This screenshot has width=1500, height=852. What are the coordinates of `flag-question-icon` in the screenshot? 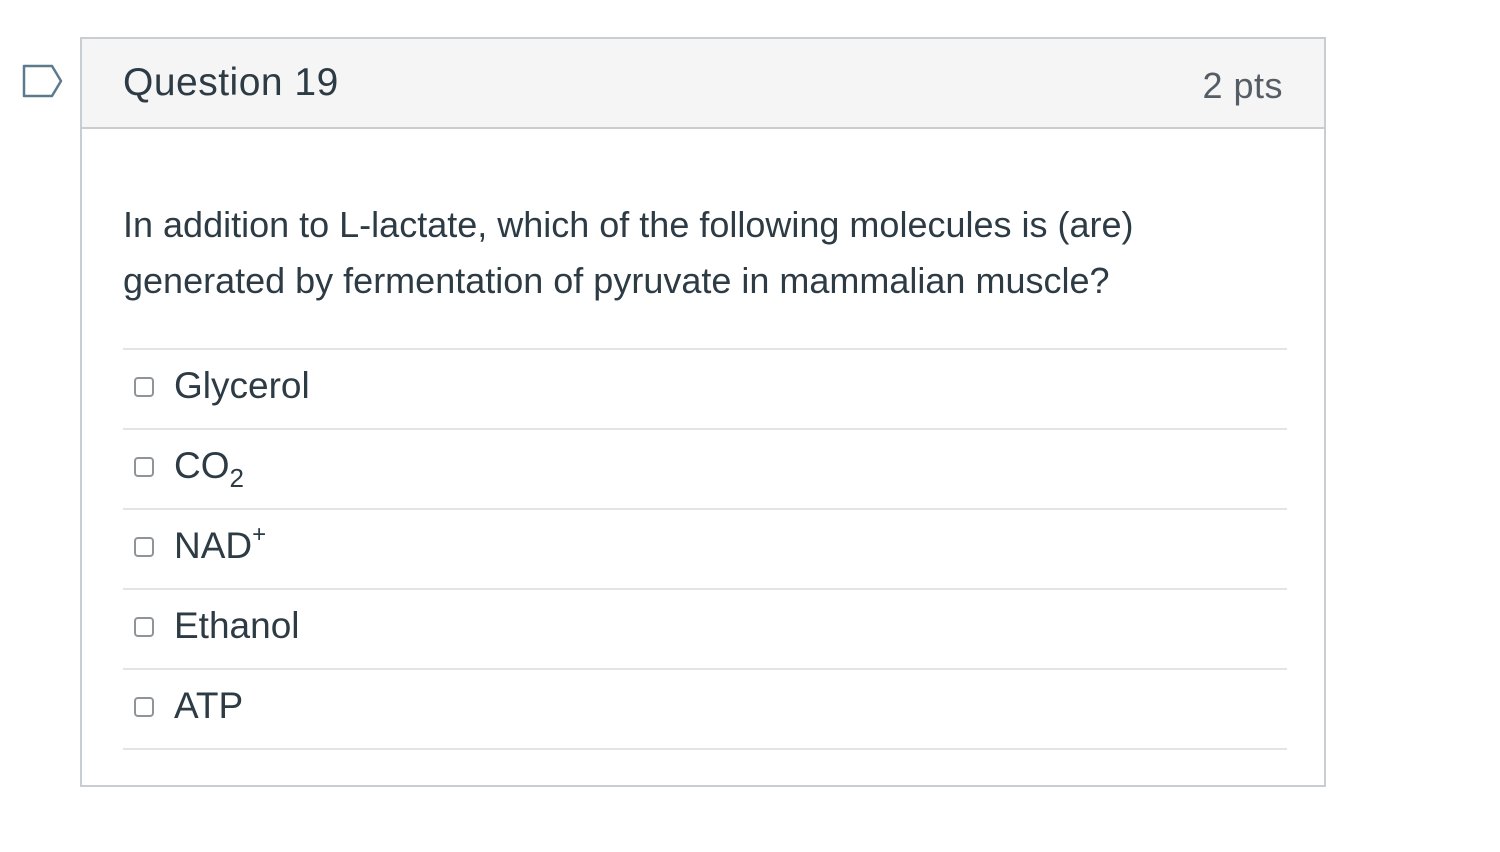 It's located at (43, 82).